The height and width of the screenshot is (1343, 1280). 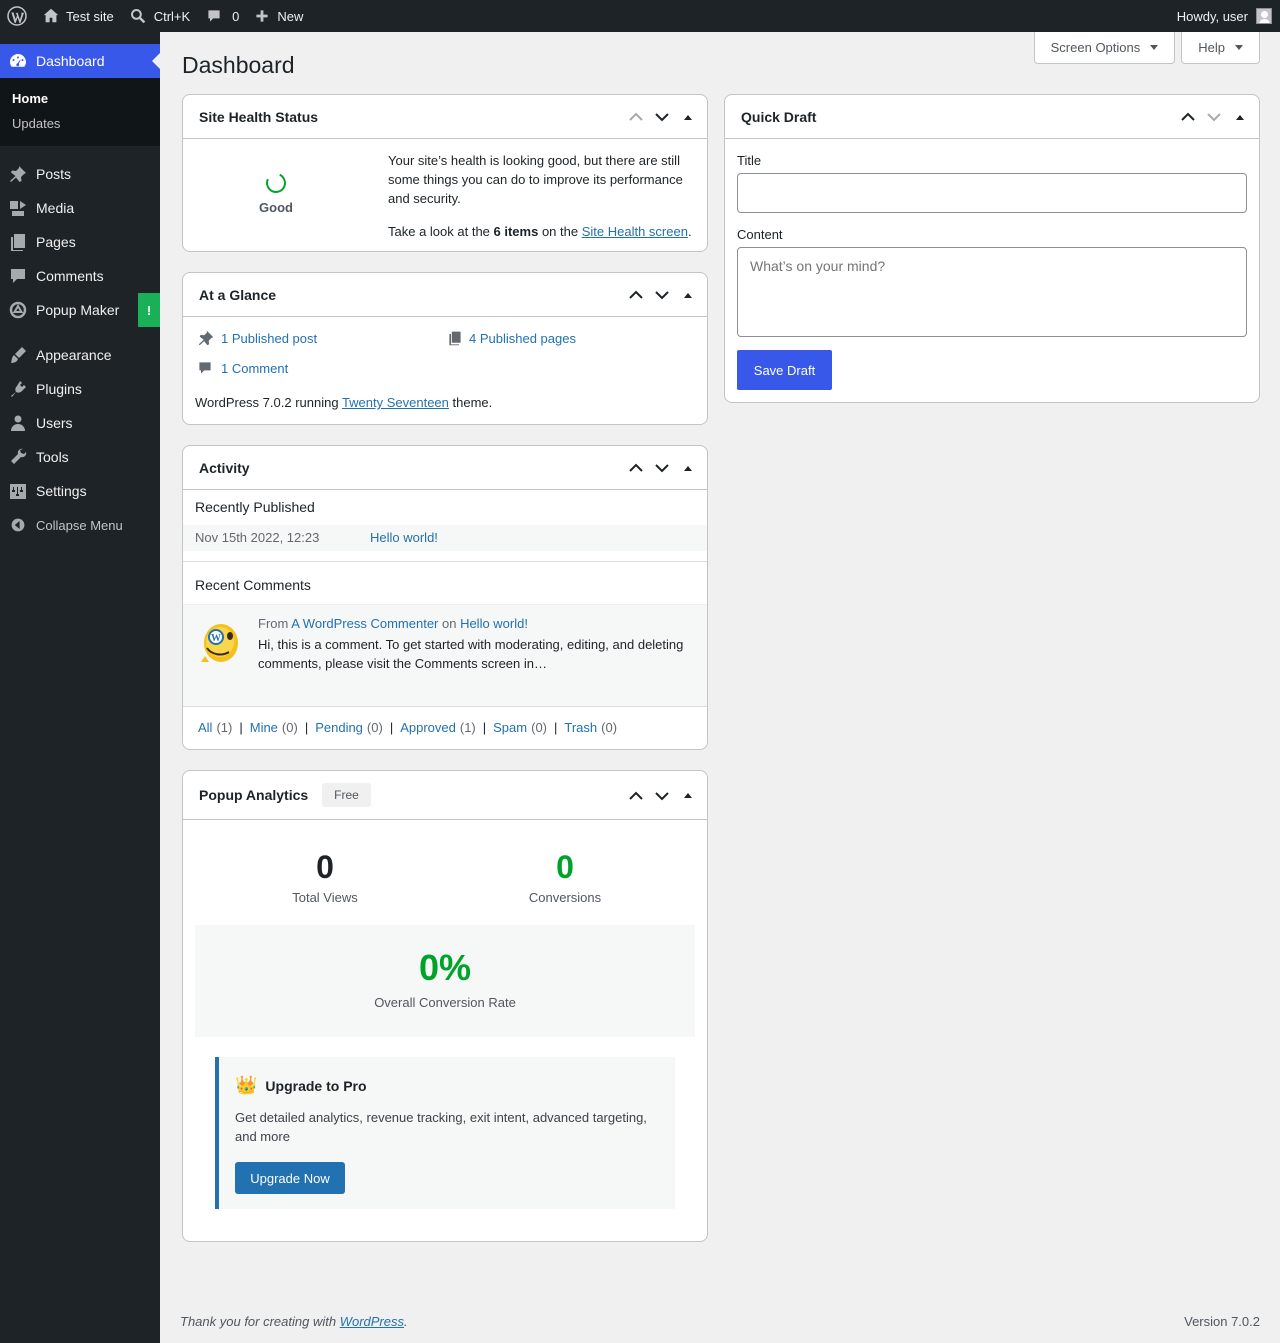 What do you see at coordinates (18, 491) in the screenshot?
I see `settings-icon` at bounding box center [18, 491].